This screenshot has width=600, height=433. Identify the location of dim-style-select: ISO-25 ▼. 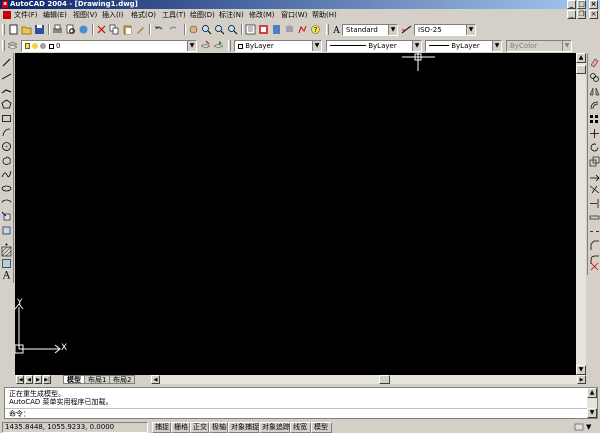
(445, 30).